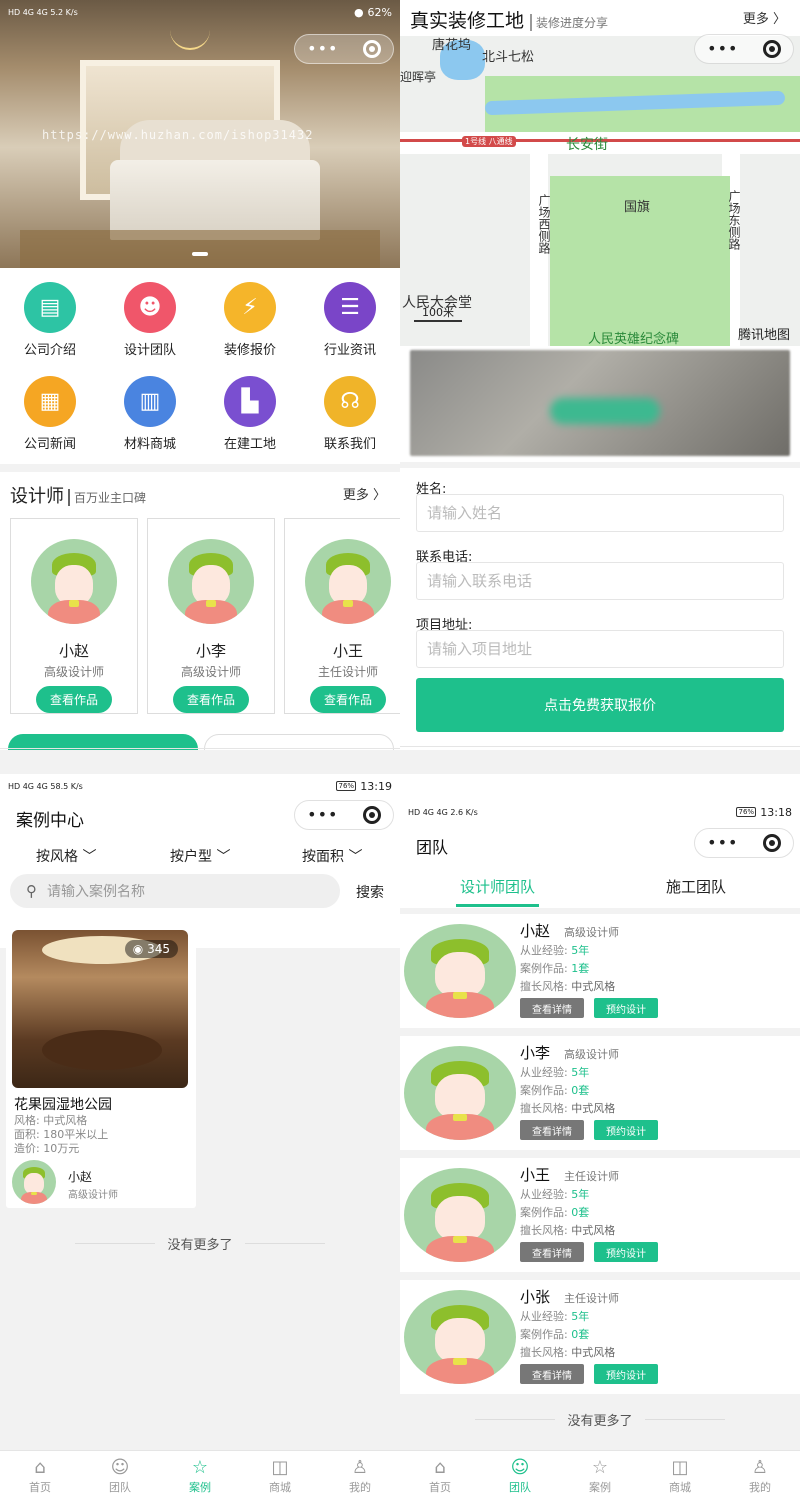 This screenshot has height=1500, width=800. Describe the element at coordinates (370, 892) in the screenshot. I see `search-button: 搜索` at that location.